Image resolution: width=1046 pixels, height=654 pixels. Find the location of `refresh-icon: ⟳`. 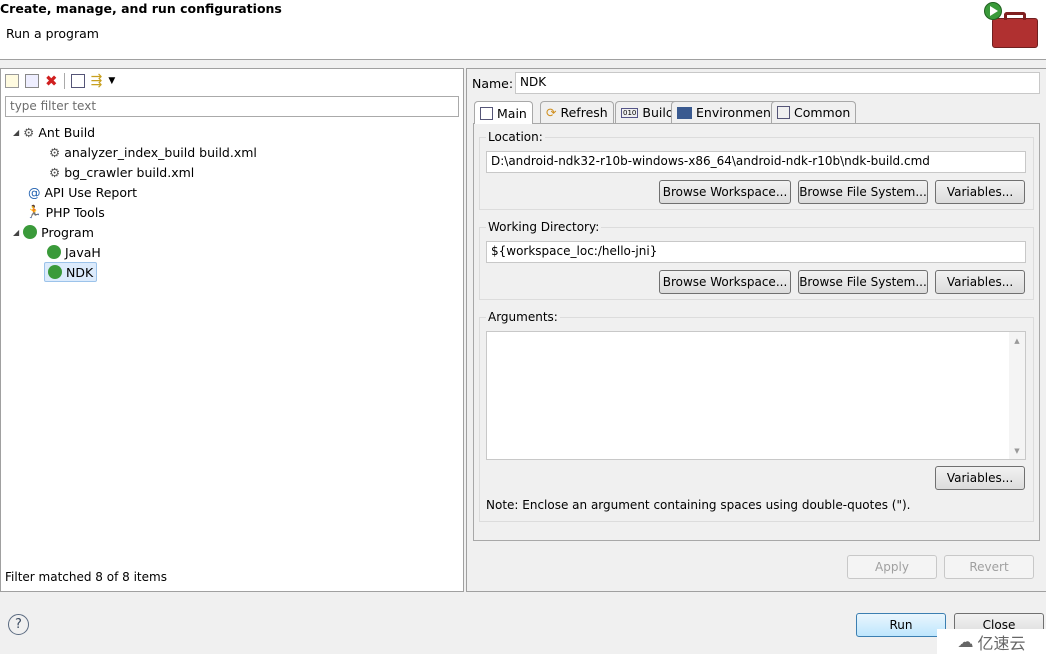

refresh-icon: ⟳ is located at coordinates (551, 112).